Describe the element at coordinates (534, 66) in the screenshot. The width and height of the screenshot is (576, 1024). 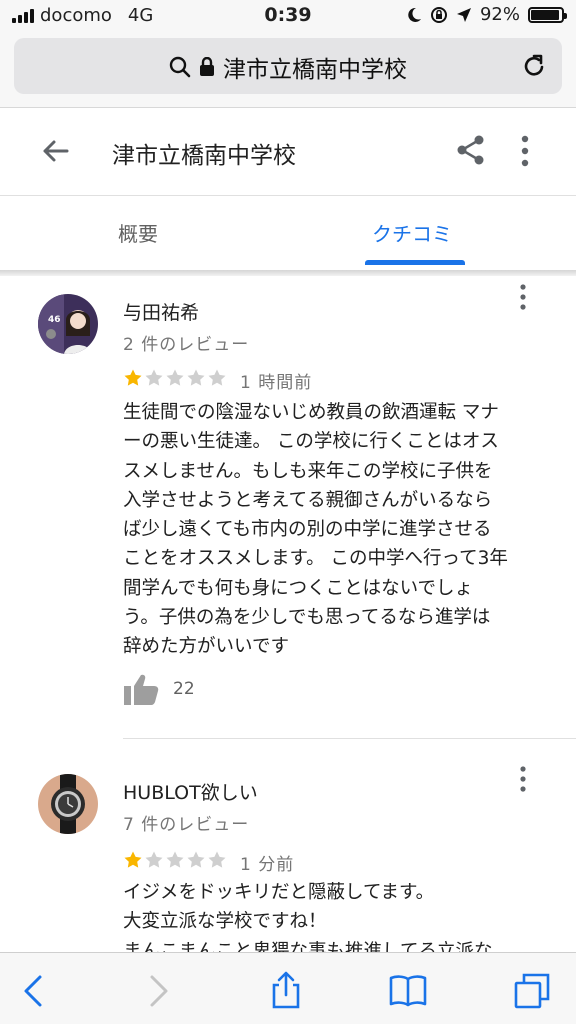
I see `reload-icon` at that location.